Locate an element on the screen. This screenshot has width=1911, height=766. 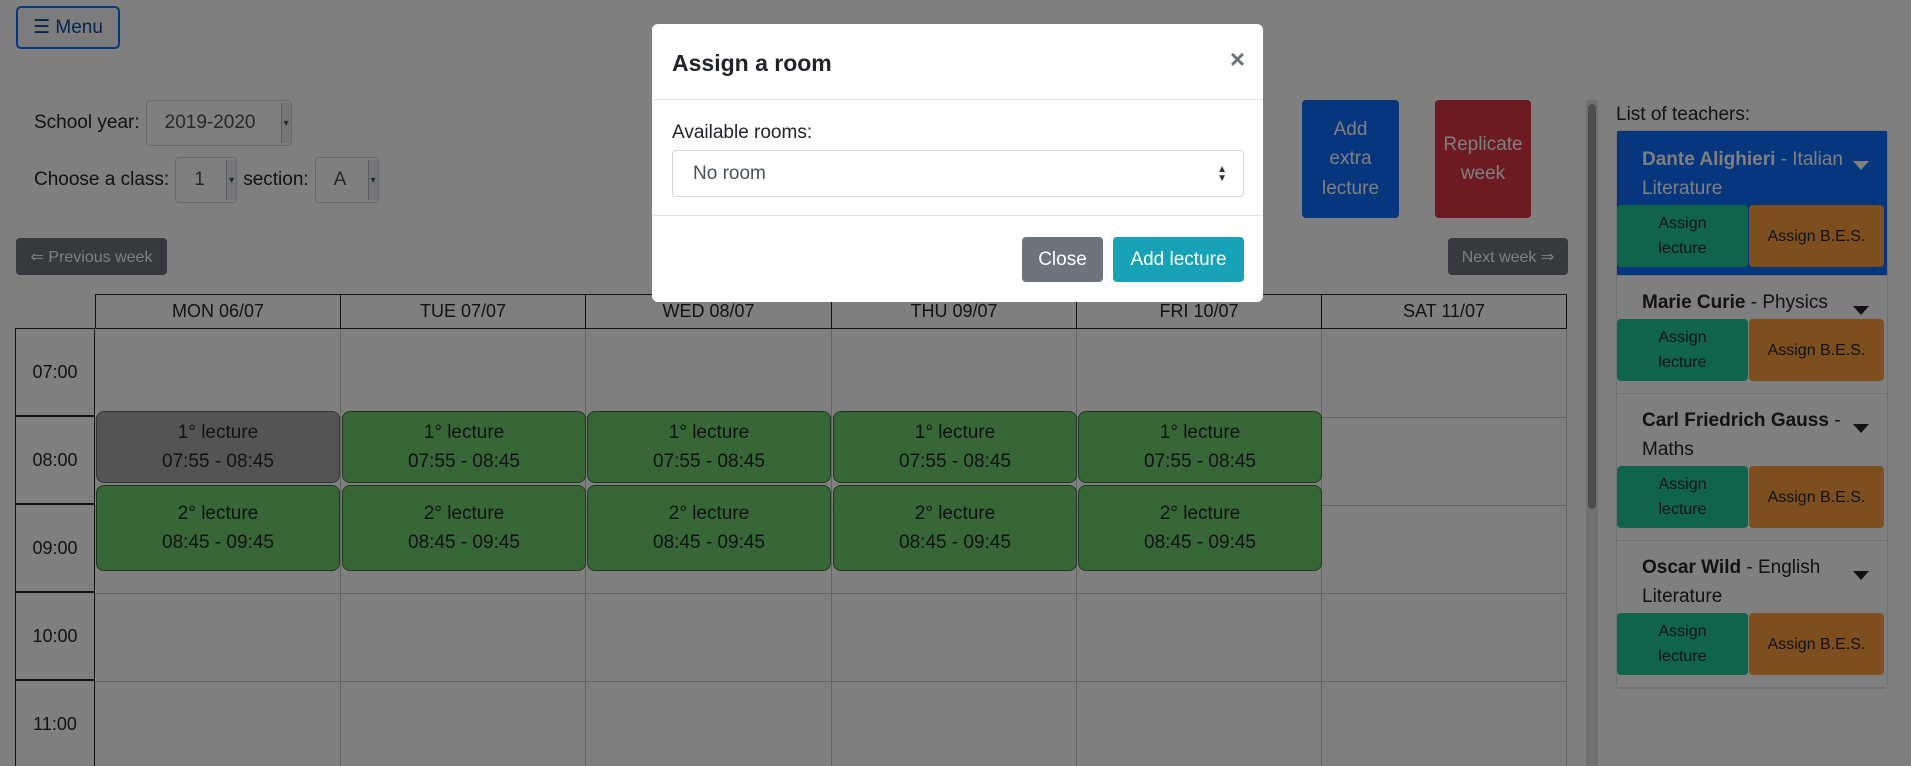
add-lecture-button: Add lecture is located at coordinates (1178, 259).